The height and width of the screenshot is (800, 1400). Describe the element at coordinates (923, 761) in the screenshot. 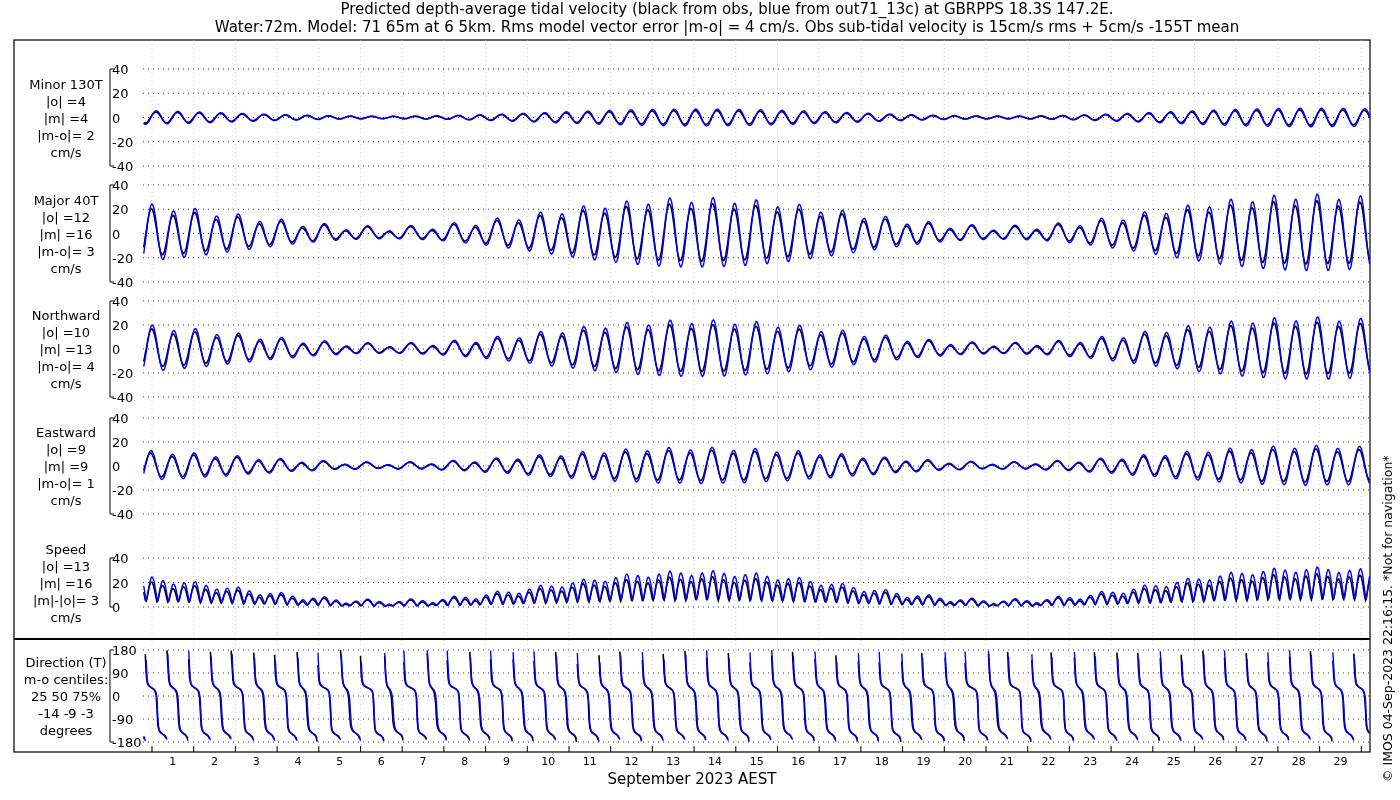

I see `x-tick-label: 19` at that location.